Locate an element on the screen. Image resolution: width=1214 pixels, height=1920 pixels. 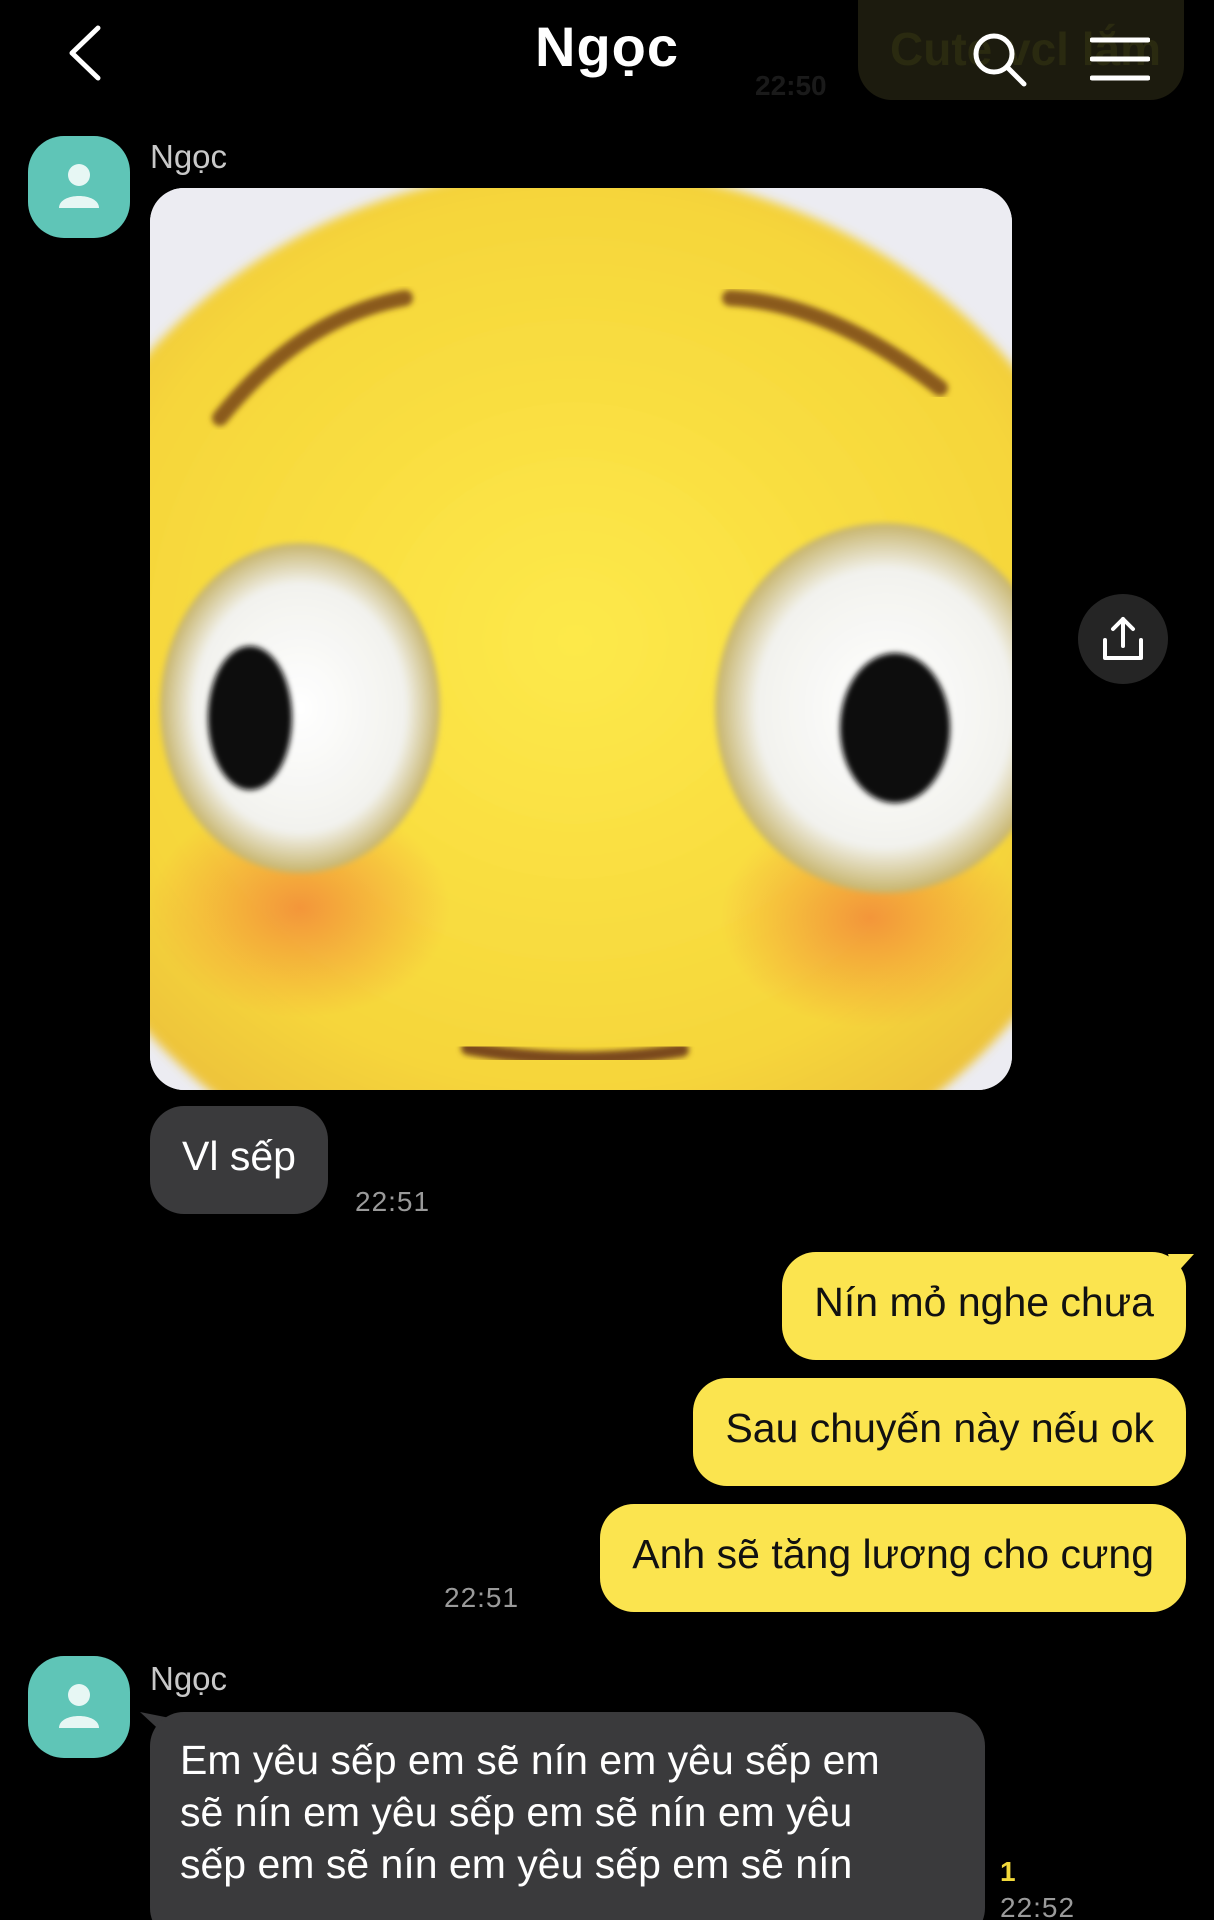
message-bubble-outgoing: Anh sẽ tăng lương cho cưng is located at coordinates (893, 1558).